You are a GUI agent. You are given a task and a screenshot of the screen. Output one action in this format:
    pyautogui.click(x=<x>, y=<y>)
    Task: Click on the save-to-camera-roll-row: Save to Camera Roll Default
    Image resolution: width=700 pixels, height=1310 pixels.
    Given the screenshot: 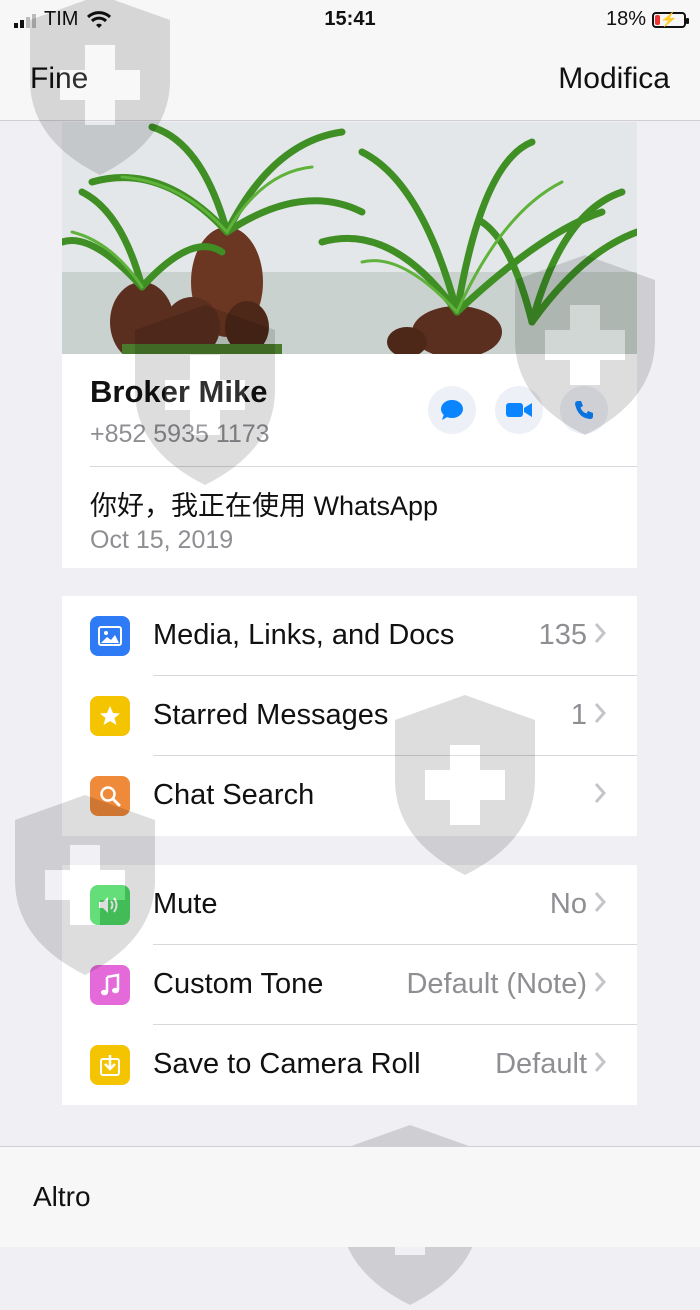 What is the action you would take?
    pyautogui.click(x=349, y=1065)
    